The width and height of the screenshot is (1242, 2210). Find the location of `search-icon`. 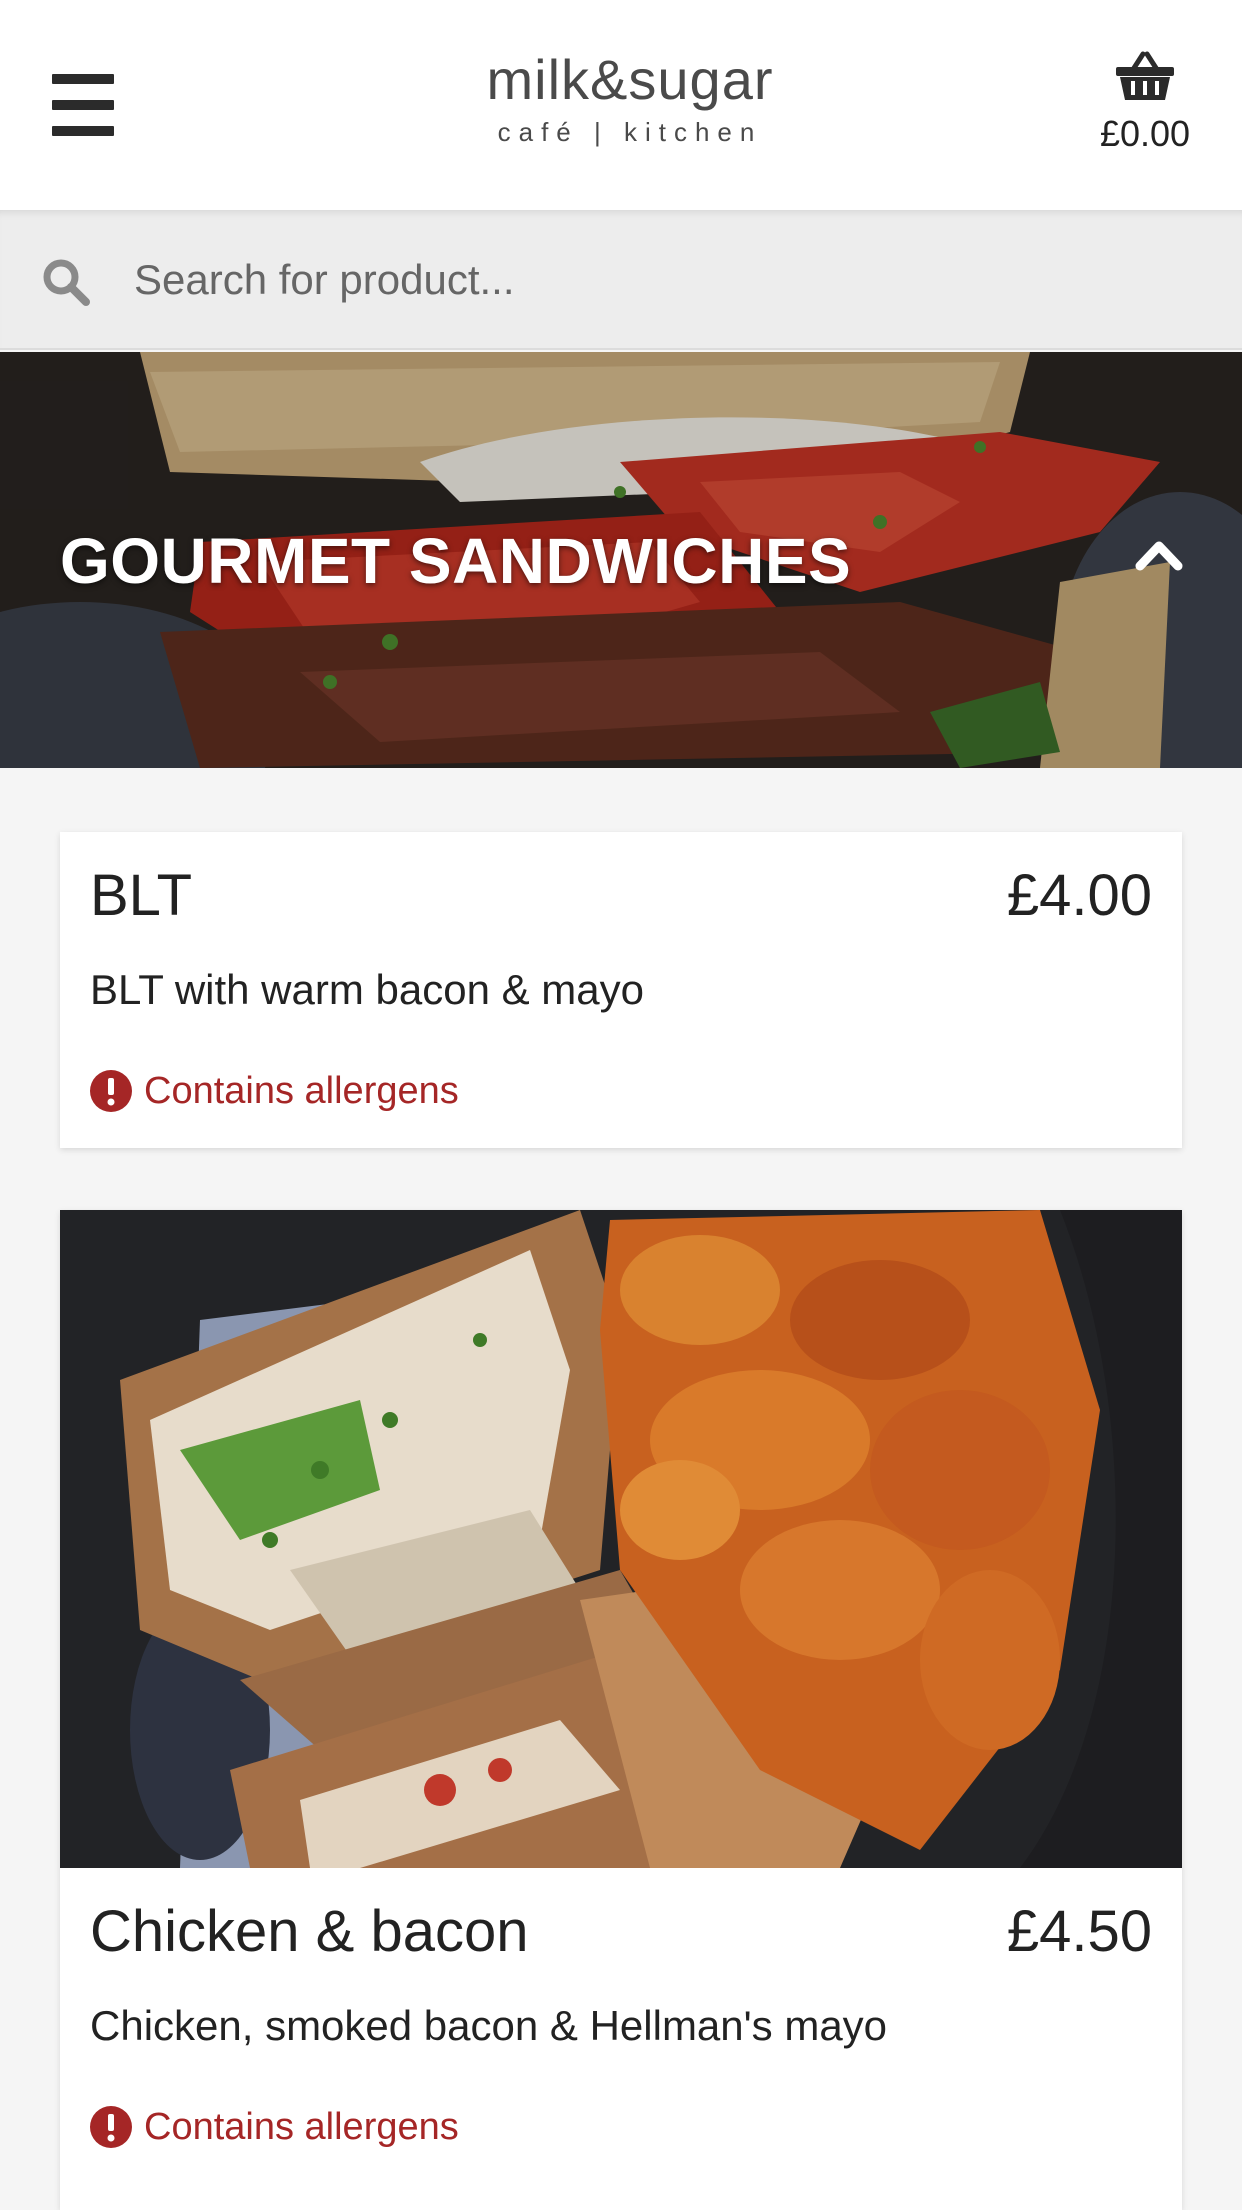

search-icon is located at coordinates (66, 282).